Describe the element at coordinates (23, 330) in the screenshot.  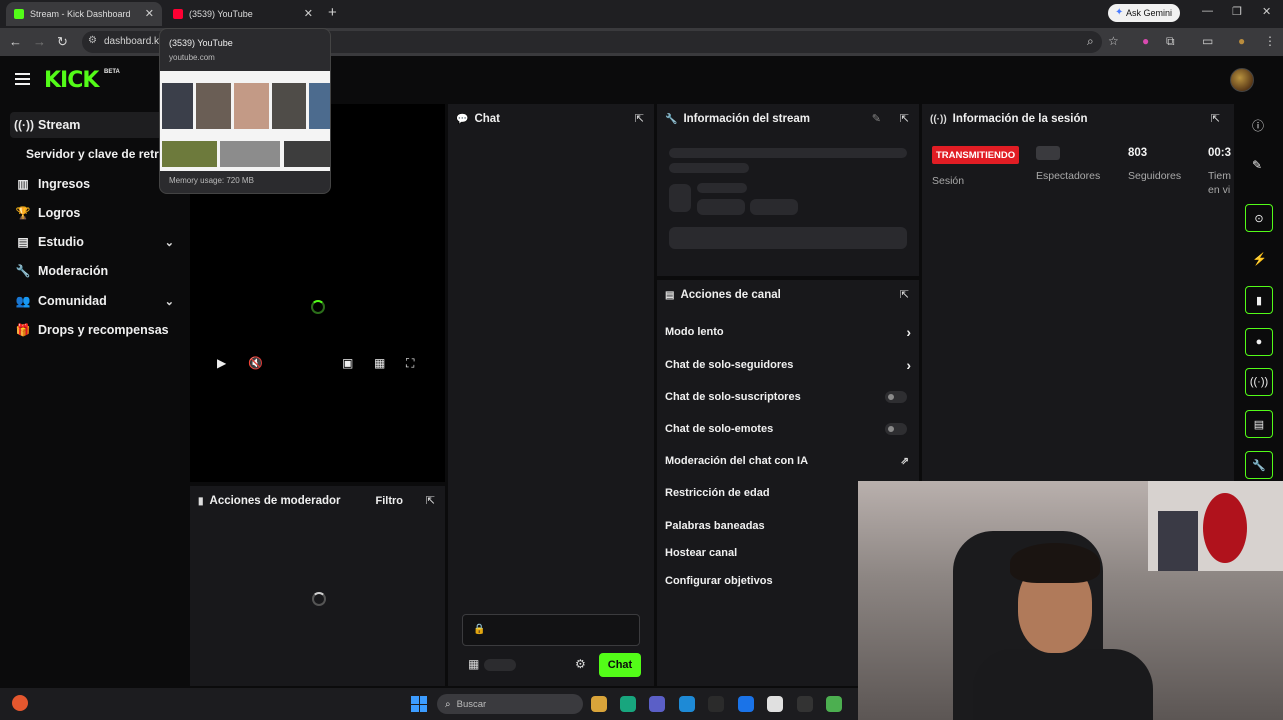
I see `gift-icon: 🎁` at that location.